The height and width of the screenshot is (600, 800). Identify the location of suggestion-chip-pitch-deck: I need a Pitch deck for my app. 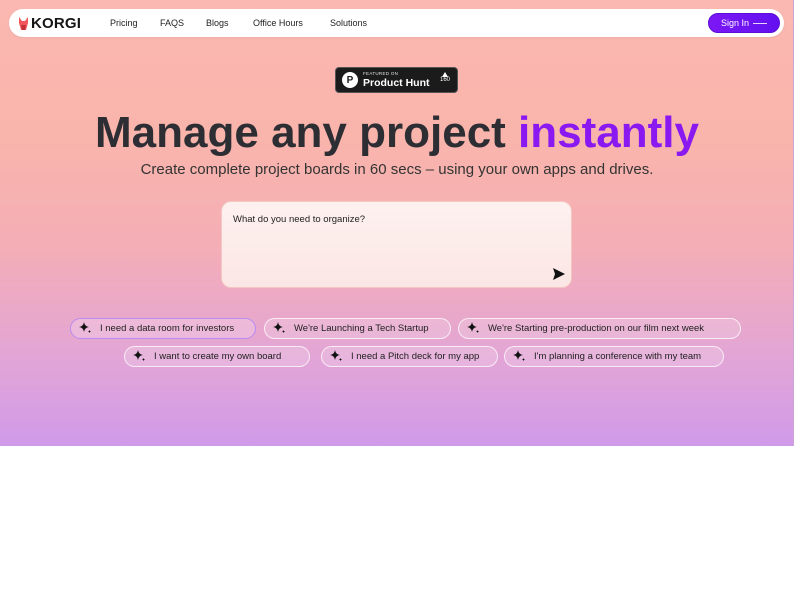
(409, 356).